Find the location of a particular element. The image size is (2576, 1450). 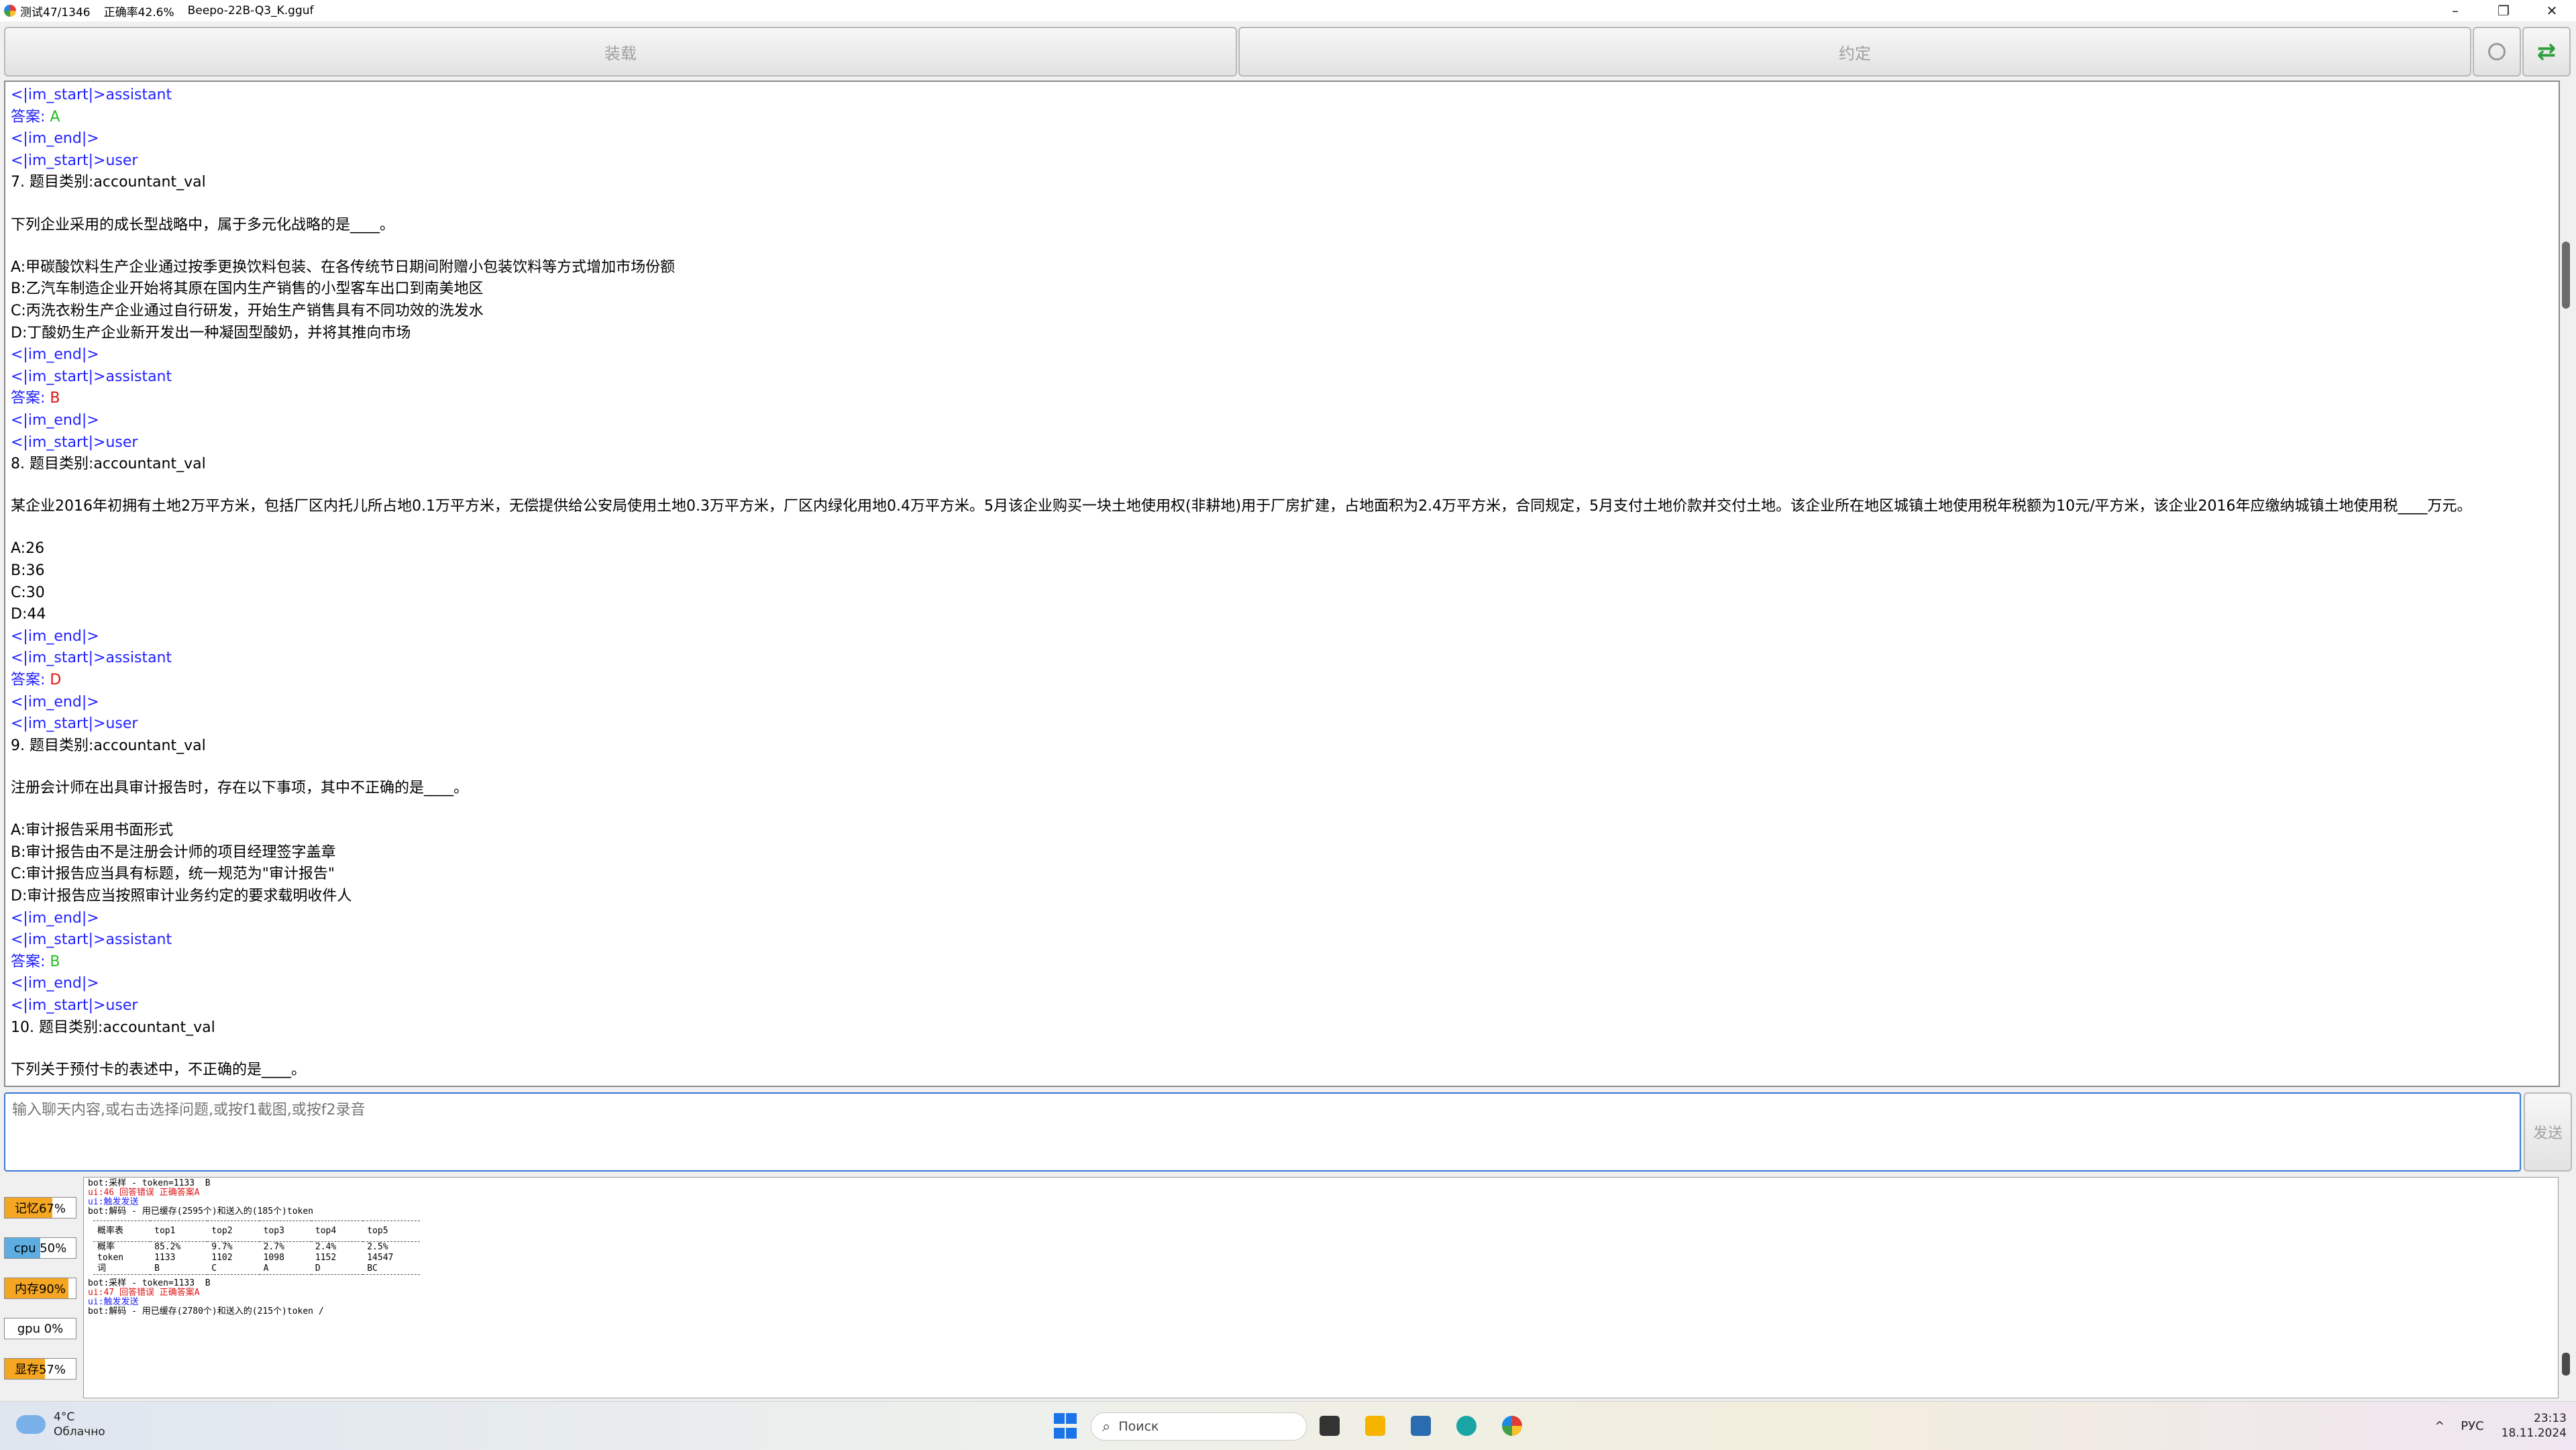

ram-meter-label: 内存90% is located at coordinates (40, 1289).